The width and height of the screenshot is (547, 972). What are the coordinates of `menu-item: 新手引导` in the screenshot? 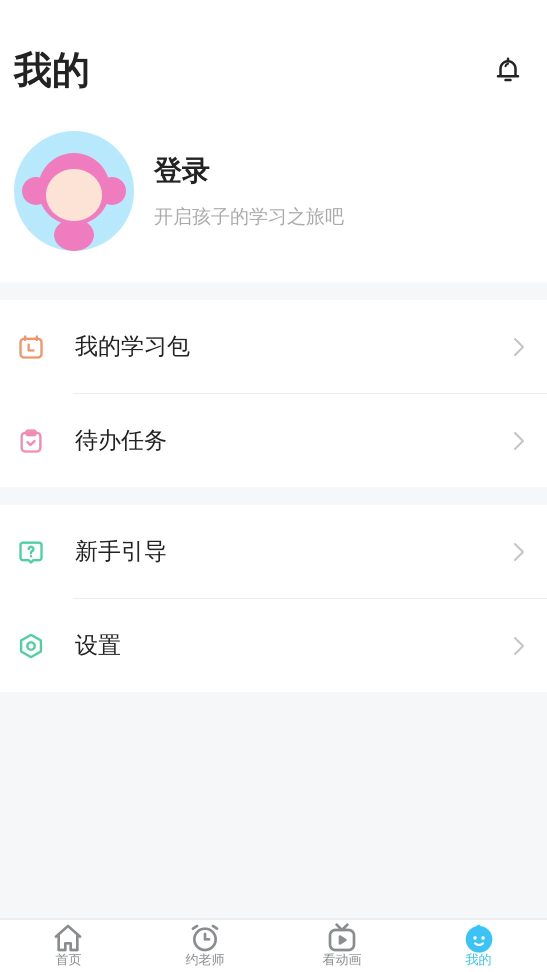 It's located at (273, 551).